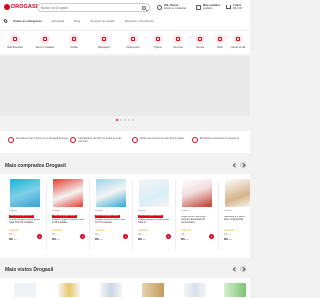 The width and height of the screenshot is (320, 298). Describe the element at coordinates (93, 7) in the screenshot. I see `search-input: Busca na Drogasil` at that location.